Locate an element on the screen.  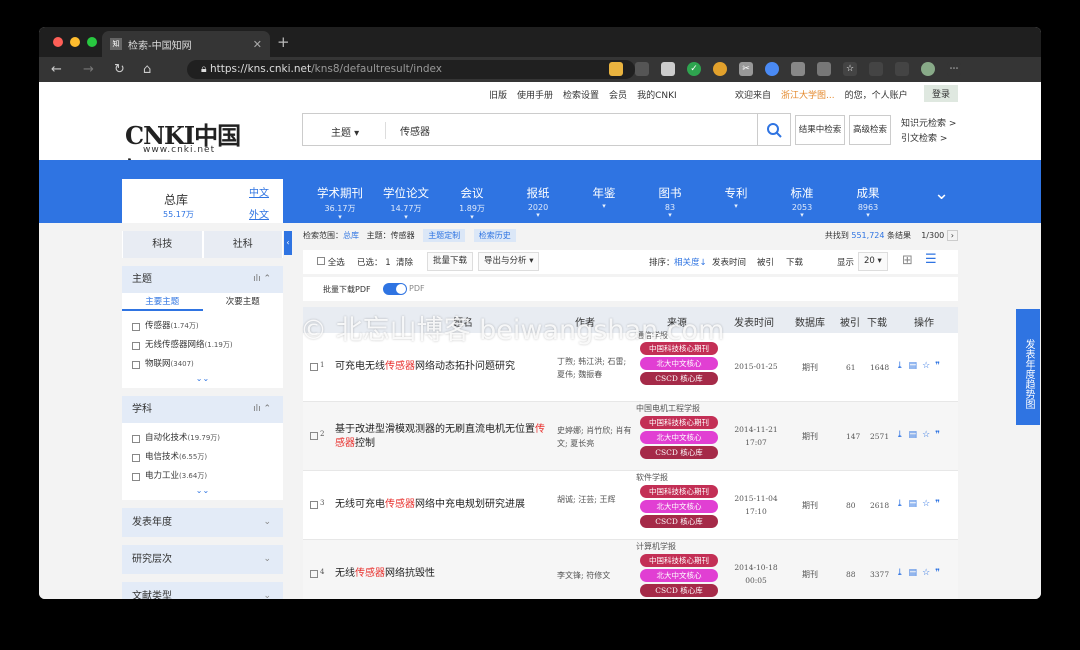
puzzle-icon is located at coordinates (902, 69).